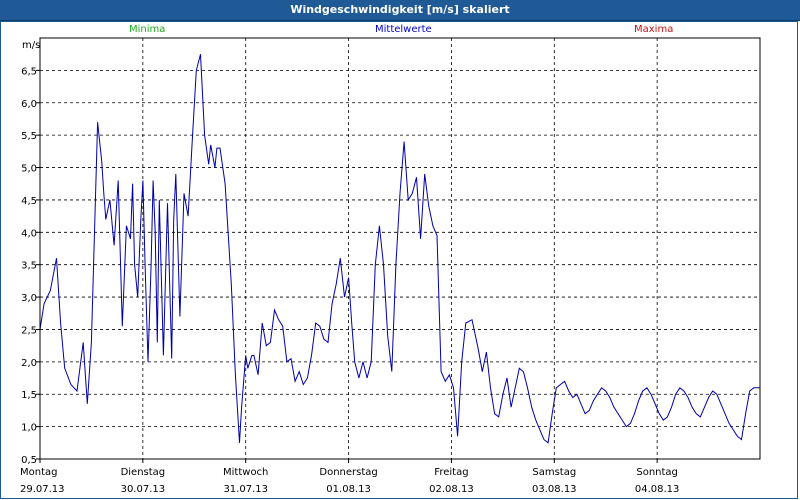 The image size is (800, 500). I want to click on x-tick-date: 02.08.13, so click(451, 489).